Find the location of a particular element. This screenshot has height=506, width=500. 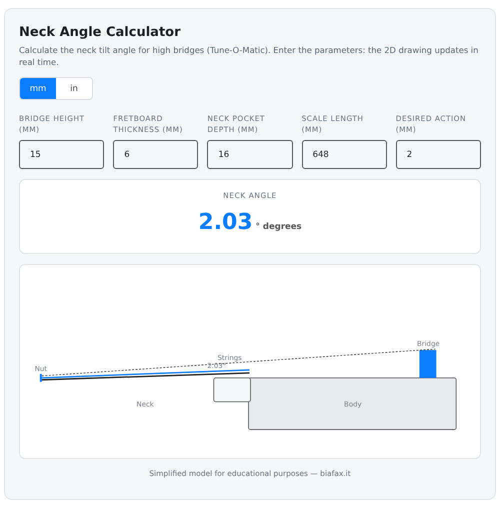

input-field: 6 is located at coordinates (155, 154).